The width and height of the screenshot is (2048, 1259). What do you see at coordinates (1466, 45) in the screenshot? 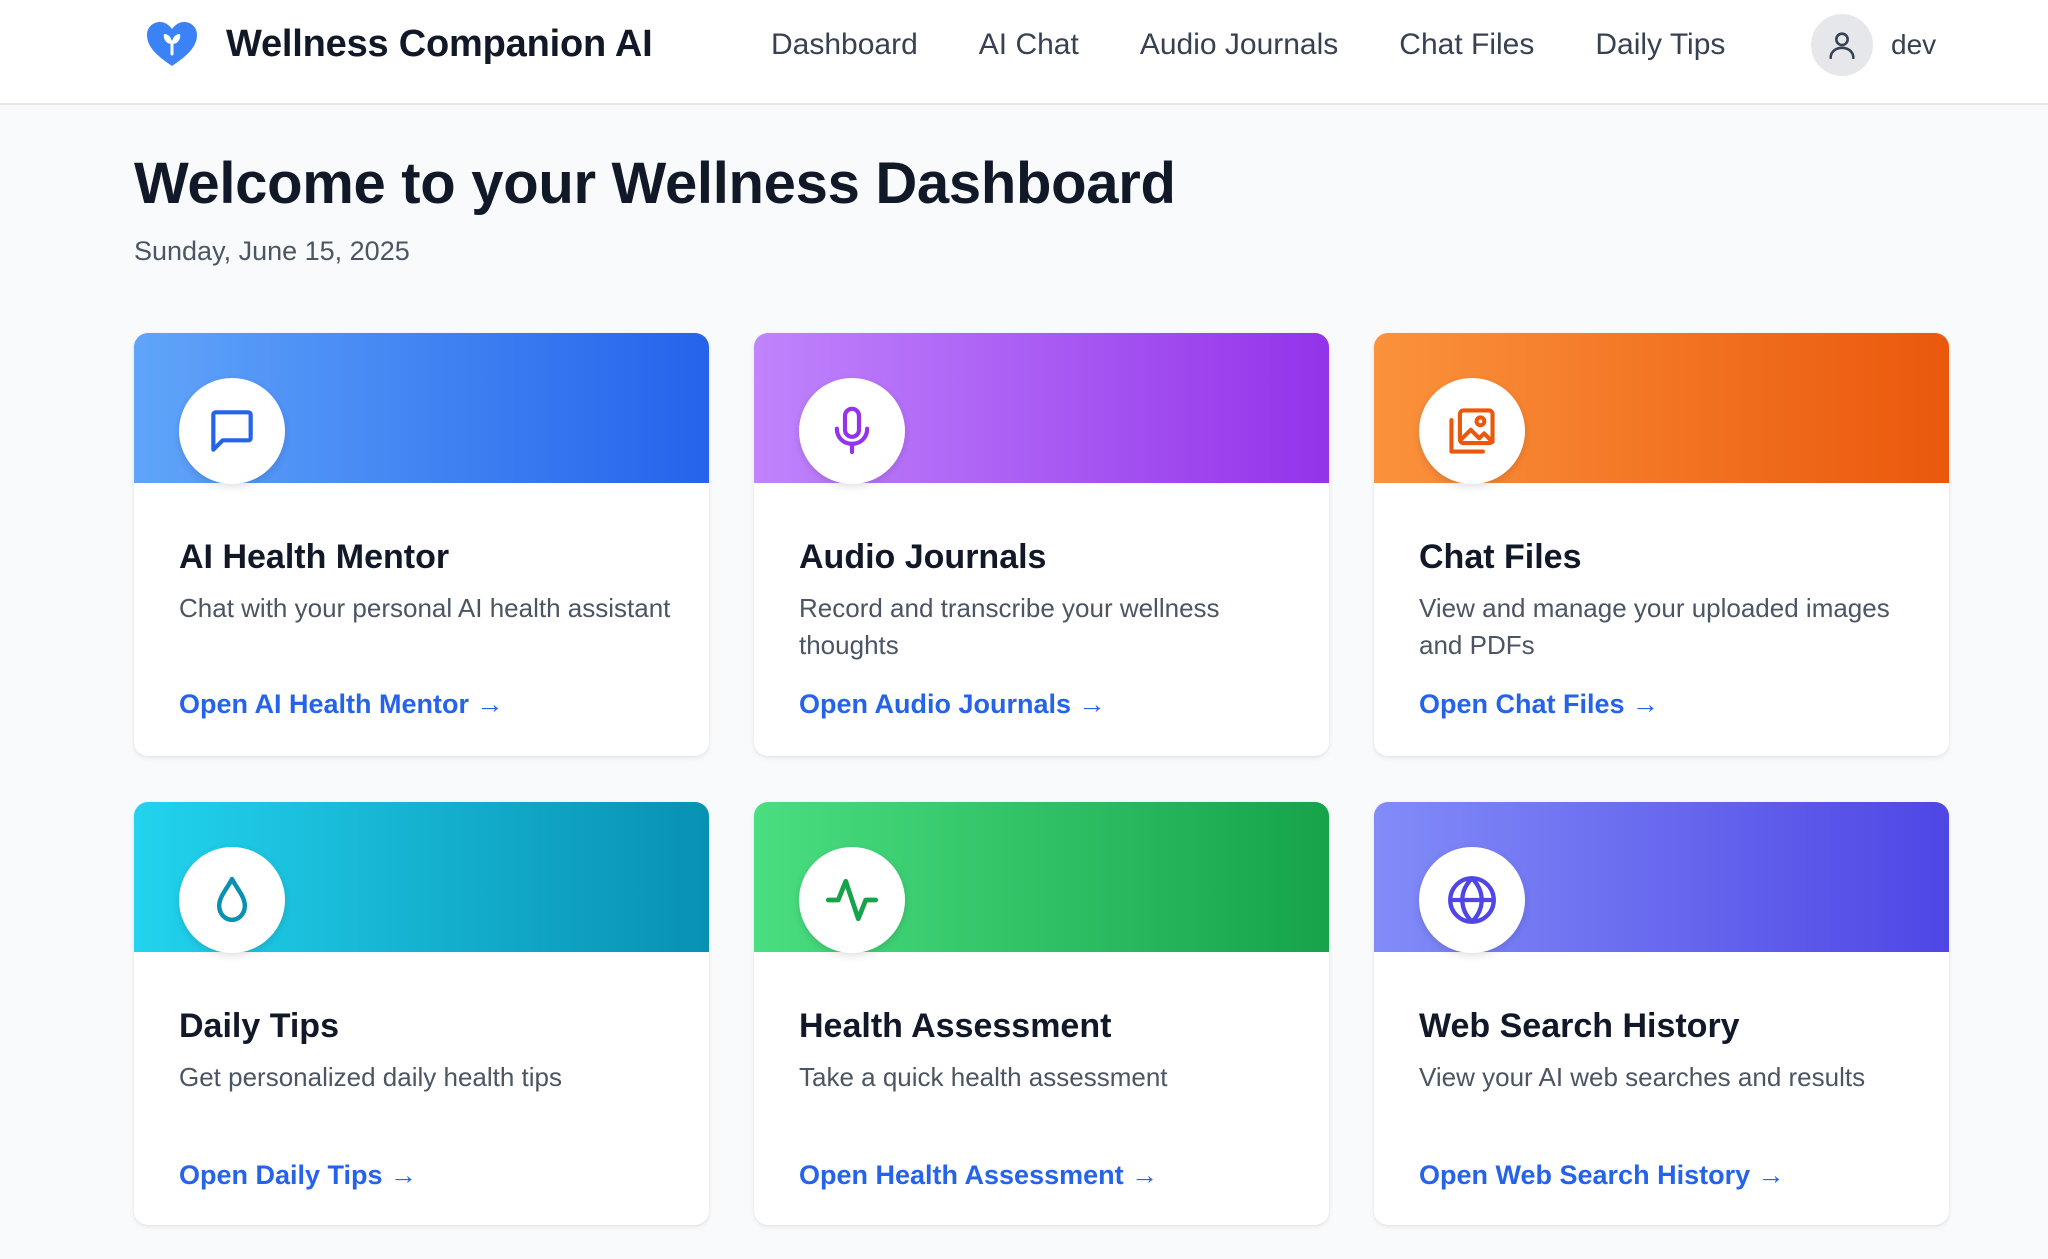
I see `nav-chat-files: Chat Files` at bounding box center [1466, 45].